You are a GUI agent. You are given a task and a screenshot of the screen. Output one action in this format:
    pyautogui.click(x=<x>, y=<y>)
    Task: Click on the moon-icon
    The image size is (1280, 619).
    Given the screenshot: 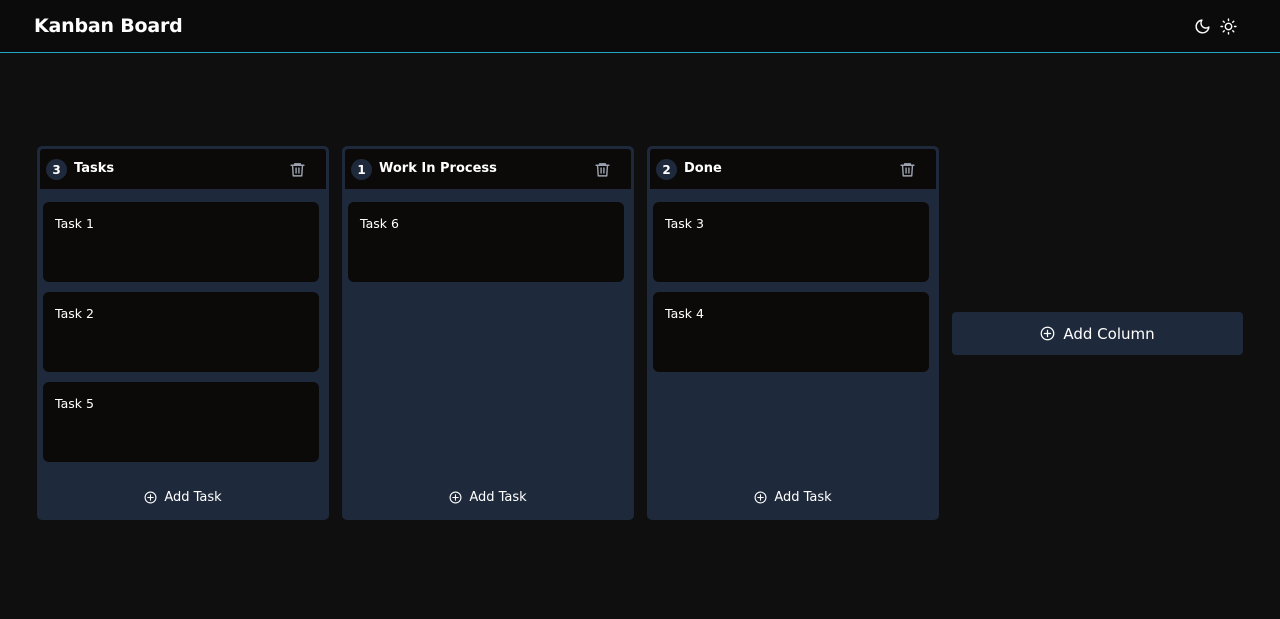 What is the action you would take?
    pyautogui.click(x=1202, y=25)
    